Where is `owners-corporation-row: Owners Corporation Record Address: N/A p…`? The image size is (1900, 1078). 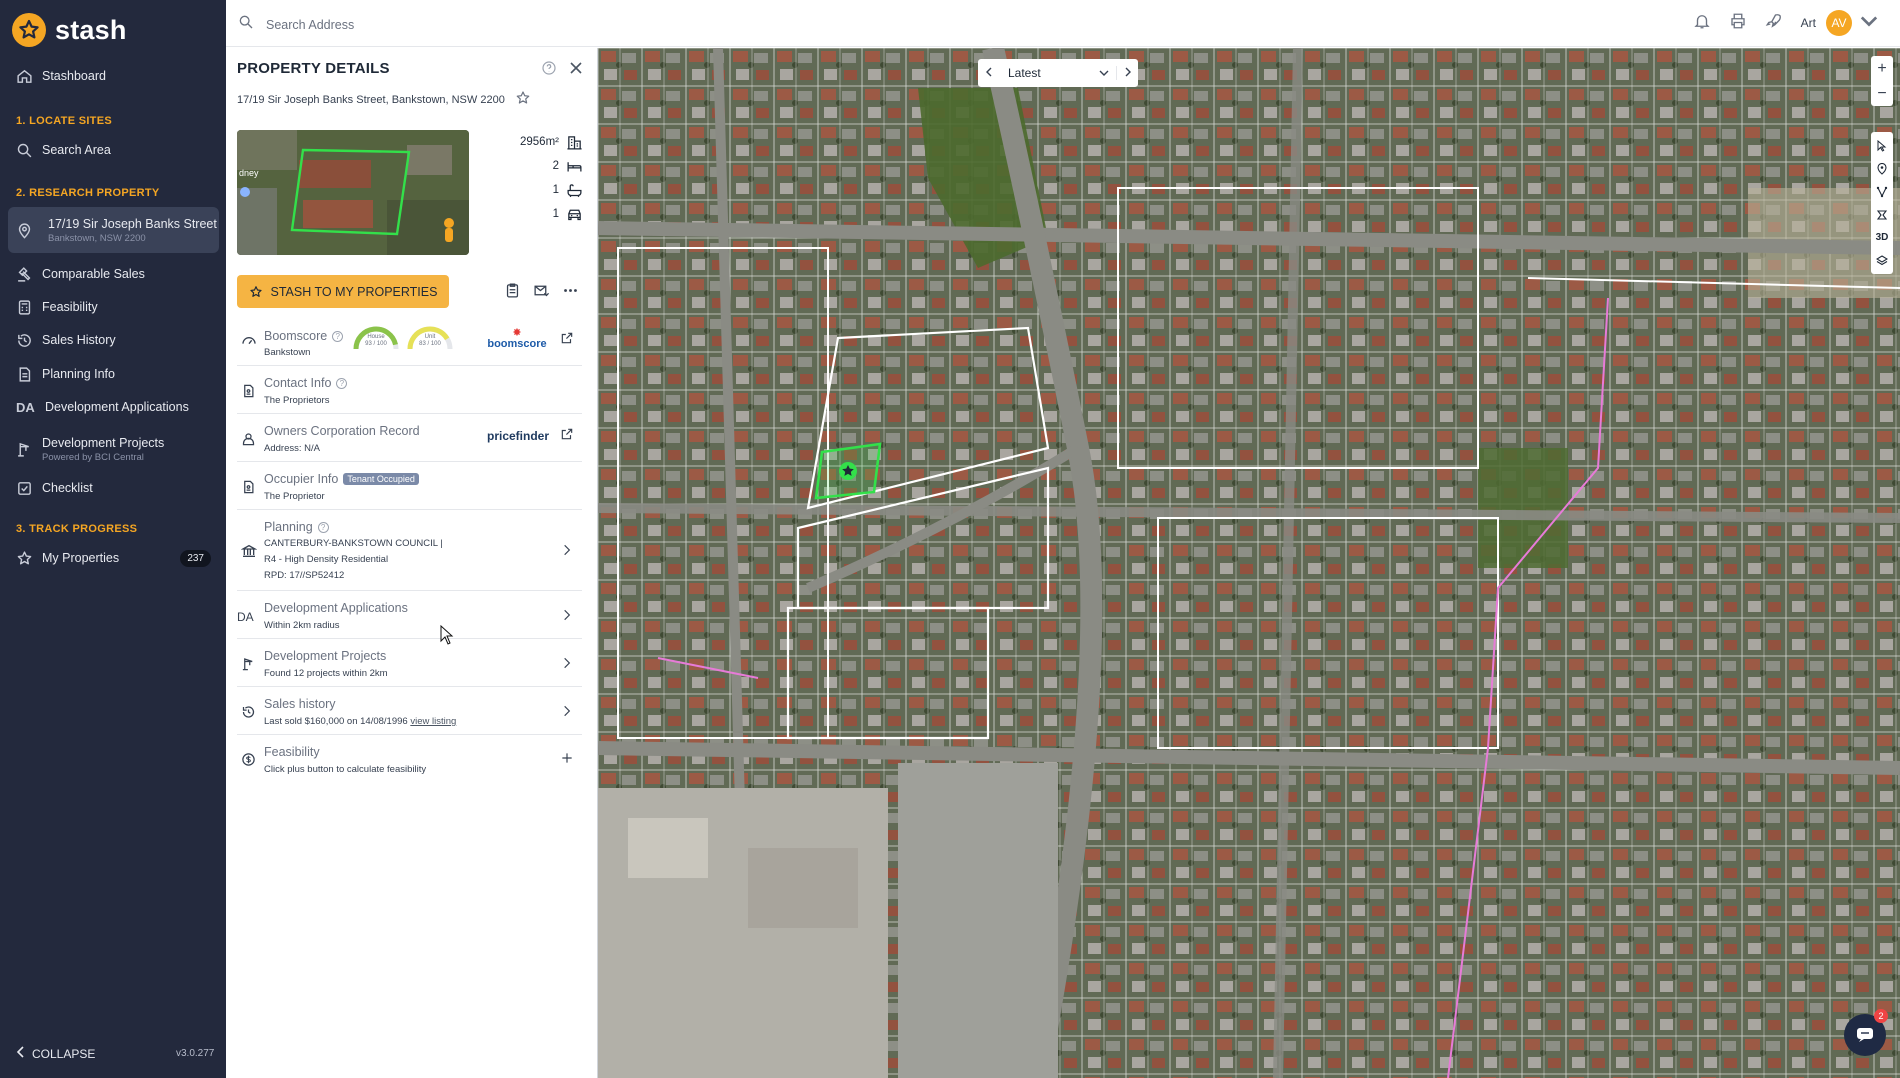
owners-corporation-row: Owners Corporation Record Address: N/A p… is located at coordinates (409, 438).